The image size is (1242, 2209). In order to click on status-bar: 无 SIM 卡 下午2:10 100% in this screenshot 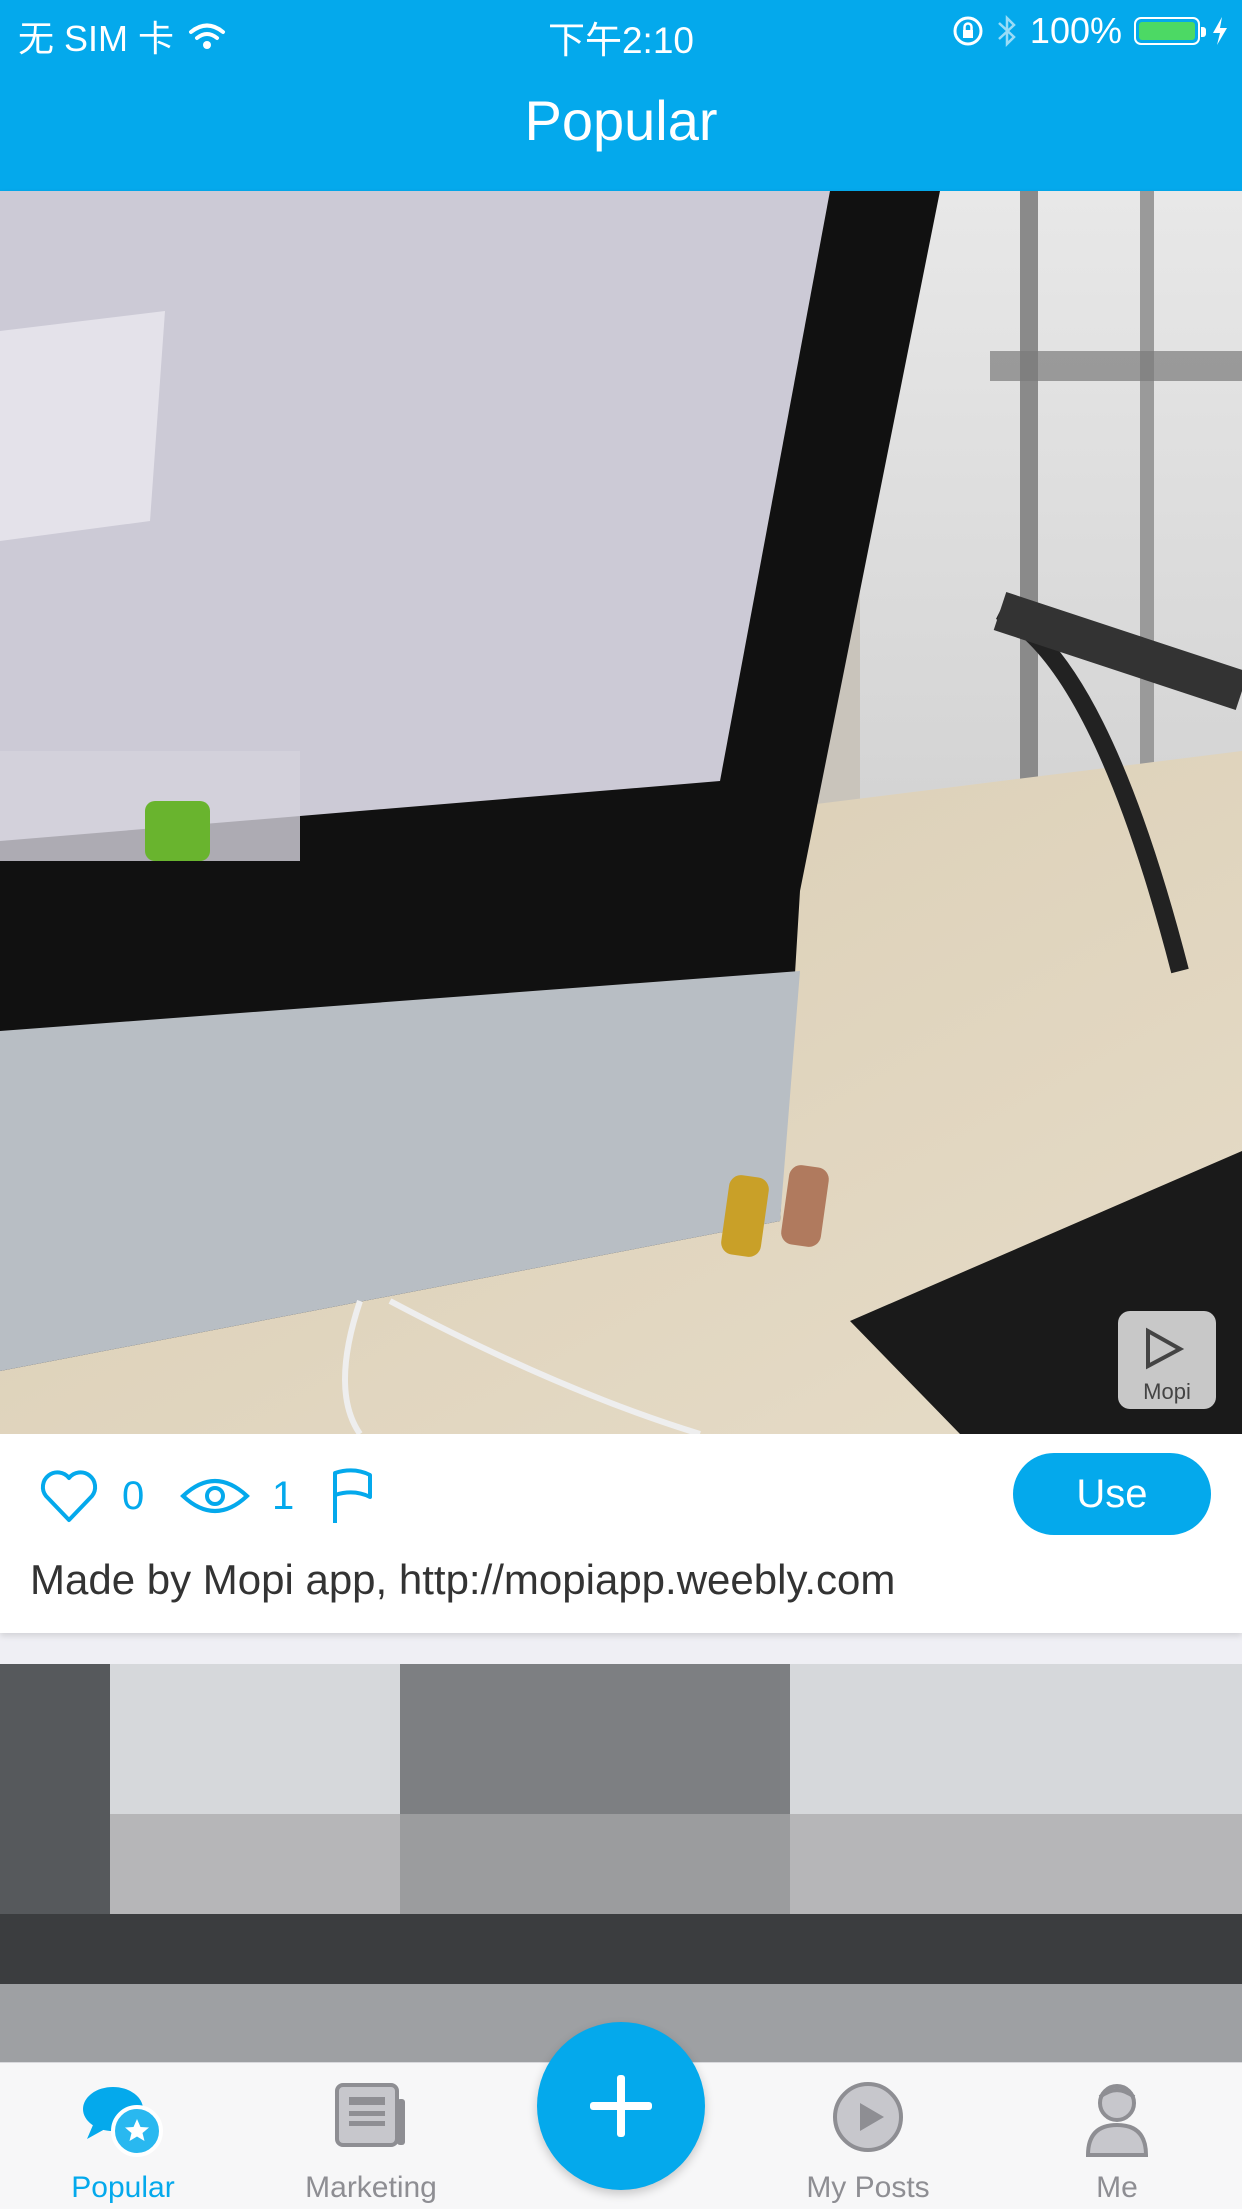, I will do `click(621, 31)`.